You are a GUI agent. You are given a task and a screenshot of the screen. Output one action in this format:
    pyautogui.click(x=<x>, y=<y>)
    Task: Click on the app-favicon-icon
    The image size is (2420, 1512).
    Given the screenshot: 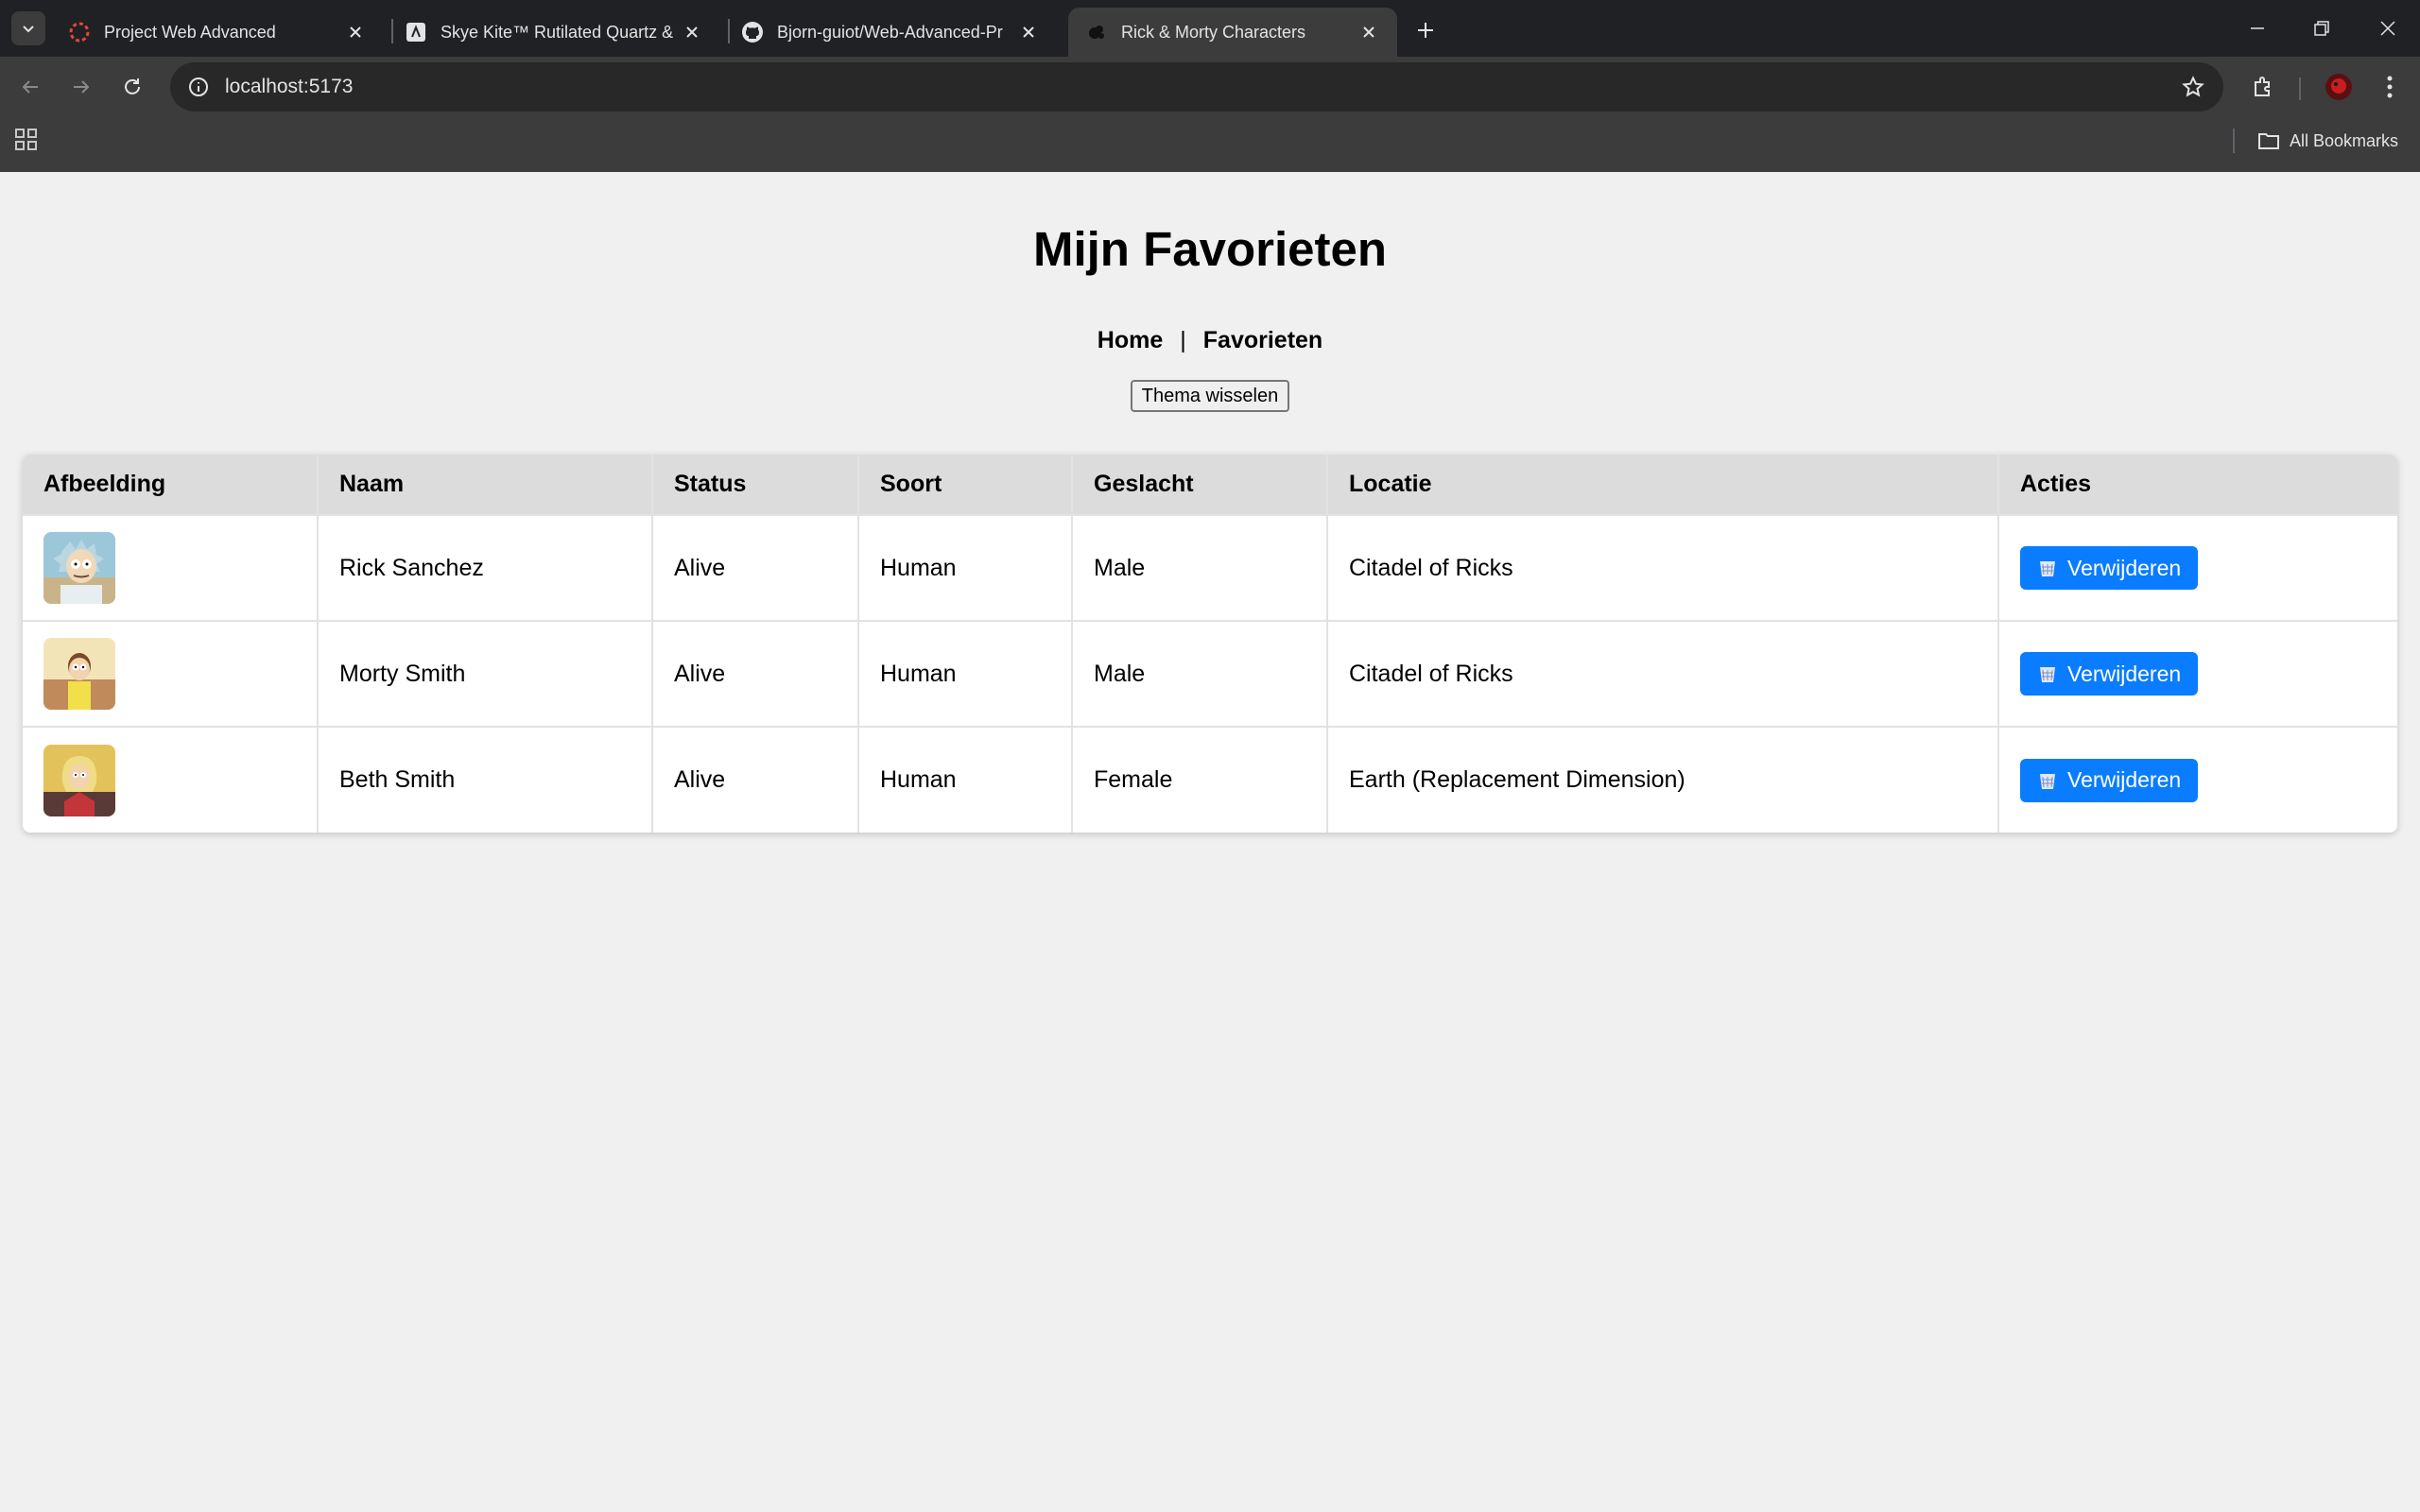 What is the action you would take?
    pyautogui.click(x=1096, y=32)
    